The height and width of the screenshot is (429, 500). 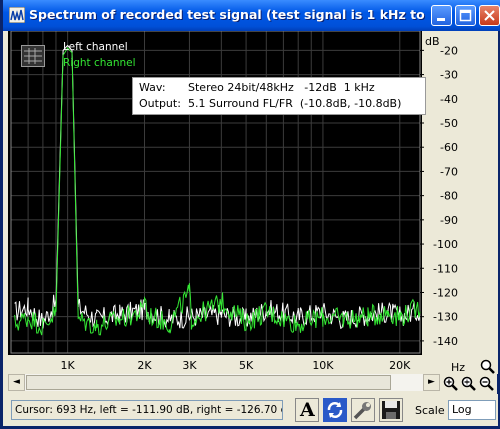 I want to click on zoom-out-icon, so click(x=486, y=383).